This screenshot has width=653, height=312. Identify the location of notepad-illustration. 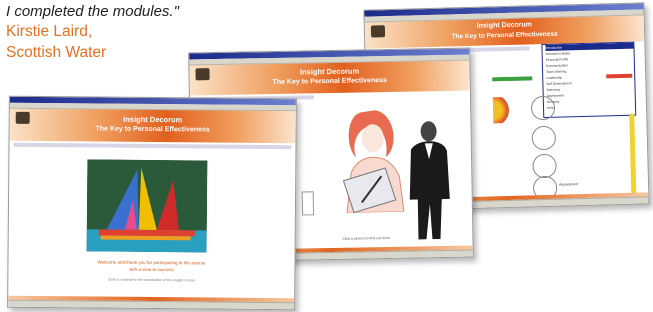
(369, 190).